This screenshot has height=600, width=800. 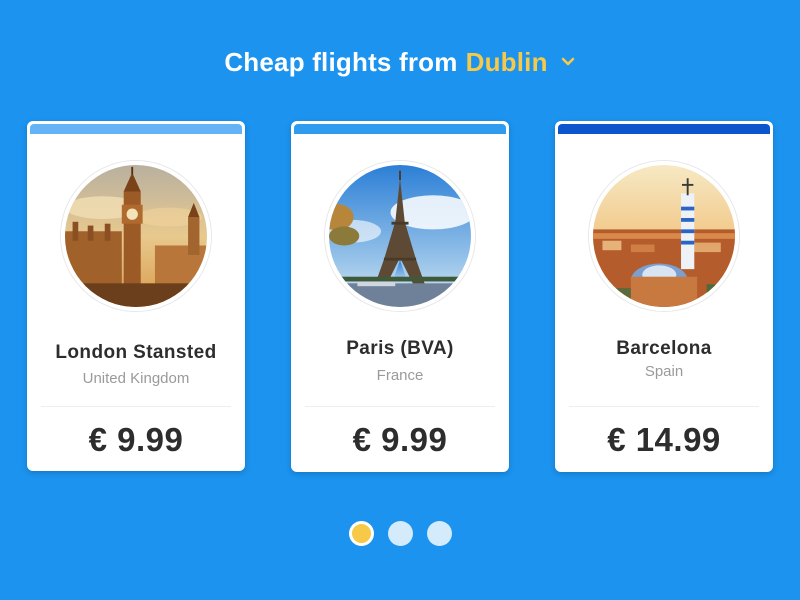 What do you see at coordinates (507, 62) in the screenshot?
I see `origin-city-selector: Dublin` at bounding box center [507, 62].